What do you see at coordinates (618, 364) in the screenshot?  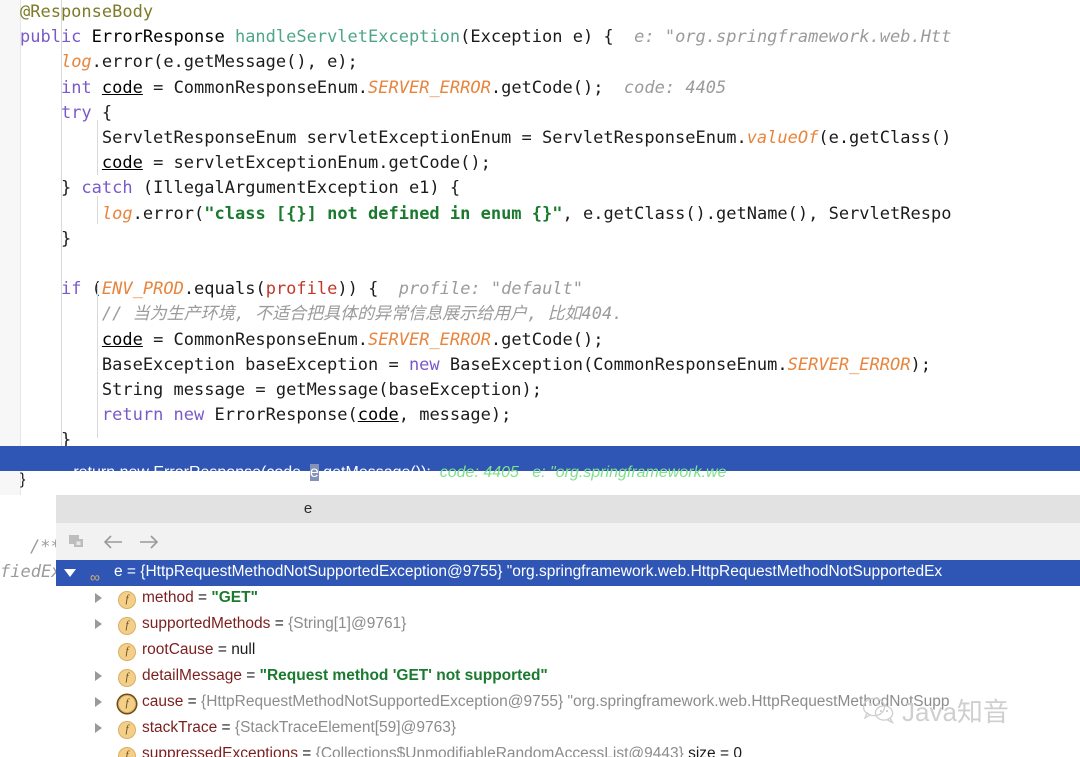 I see `code-token: BaseException(CommonResponseEnum.` at bounding box center [618, 364].